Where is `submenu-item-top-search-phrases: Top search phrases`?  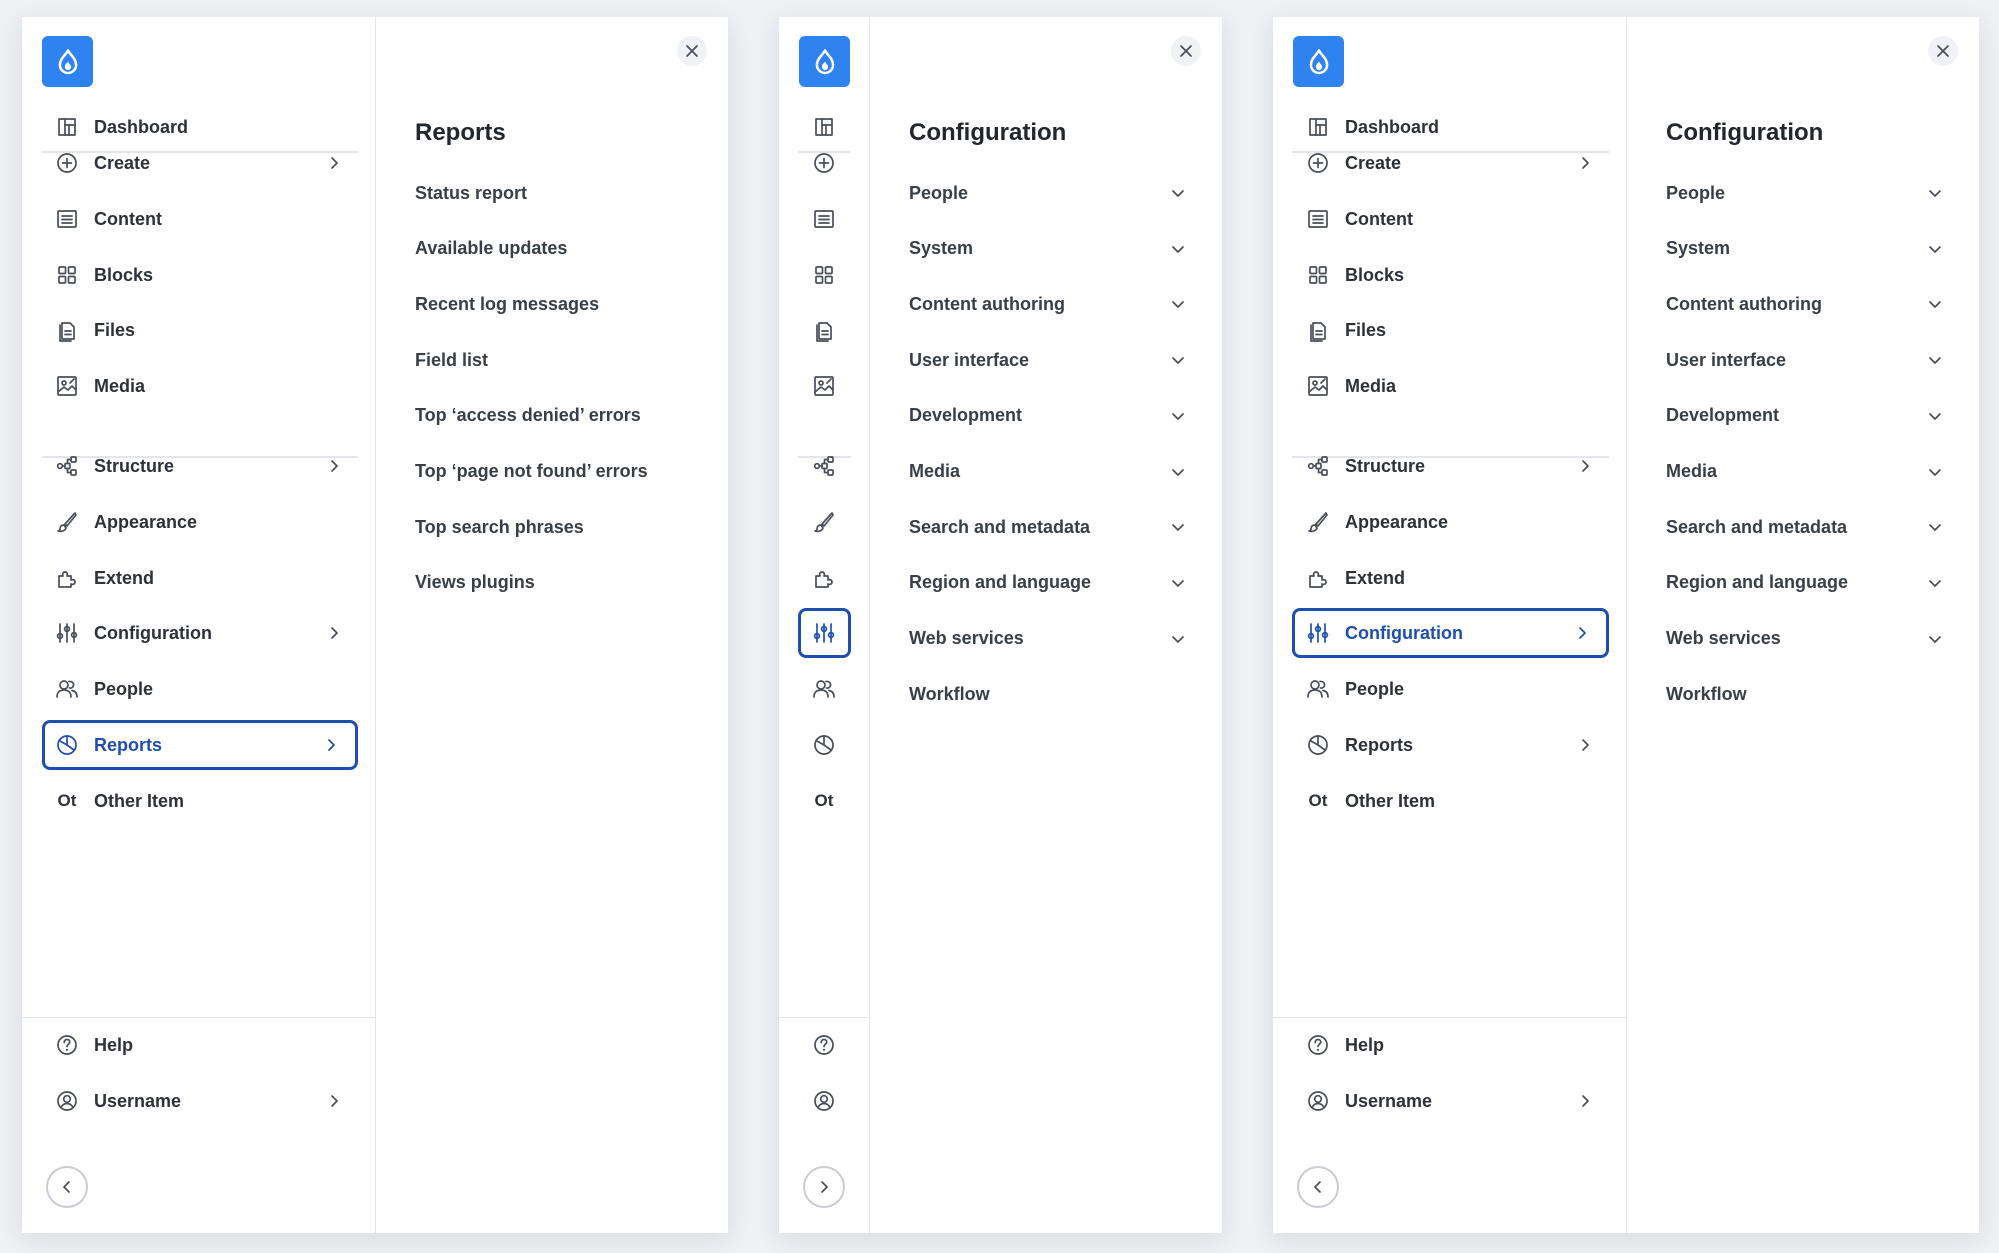 submenu-item-top-search-phrases: Top search phrases is located at coordinates (554, 527).